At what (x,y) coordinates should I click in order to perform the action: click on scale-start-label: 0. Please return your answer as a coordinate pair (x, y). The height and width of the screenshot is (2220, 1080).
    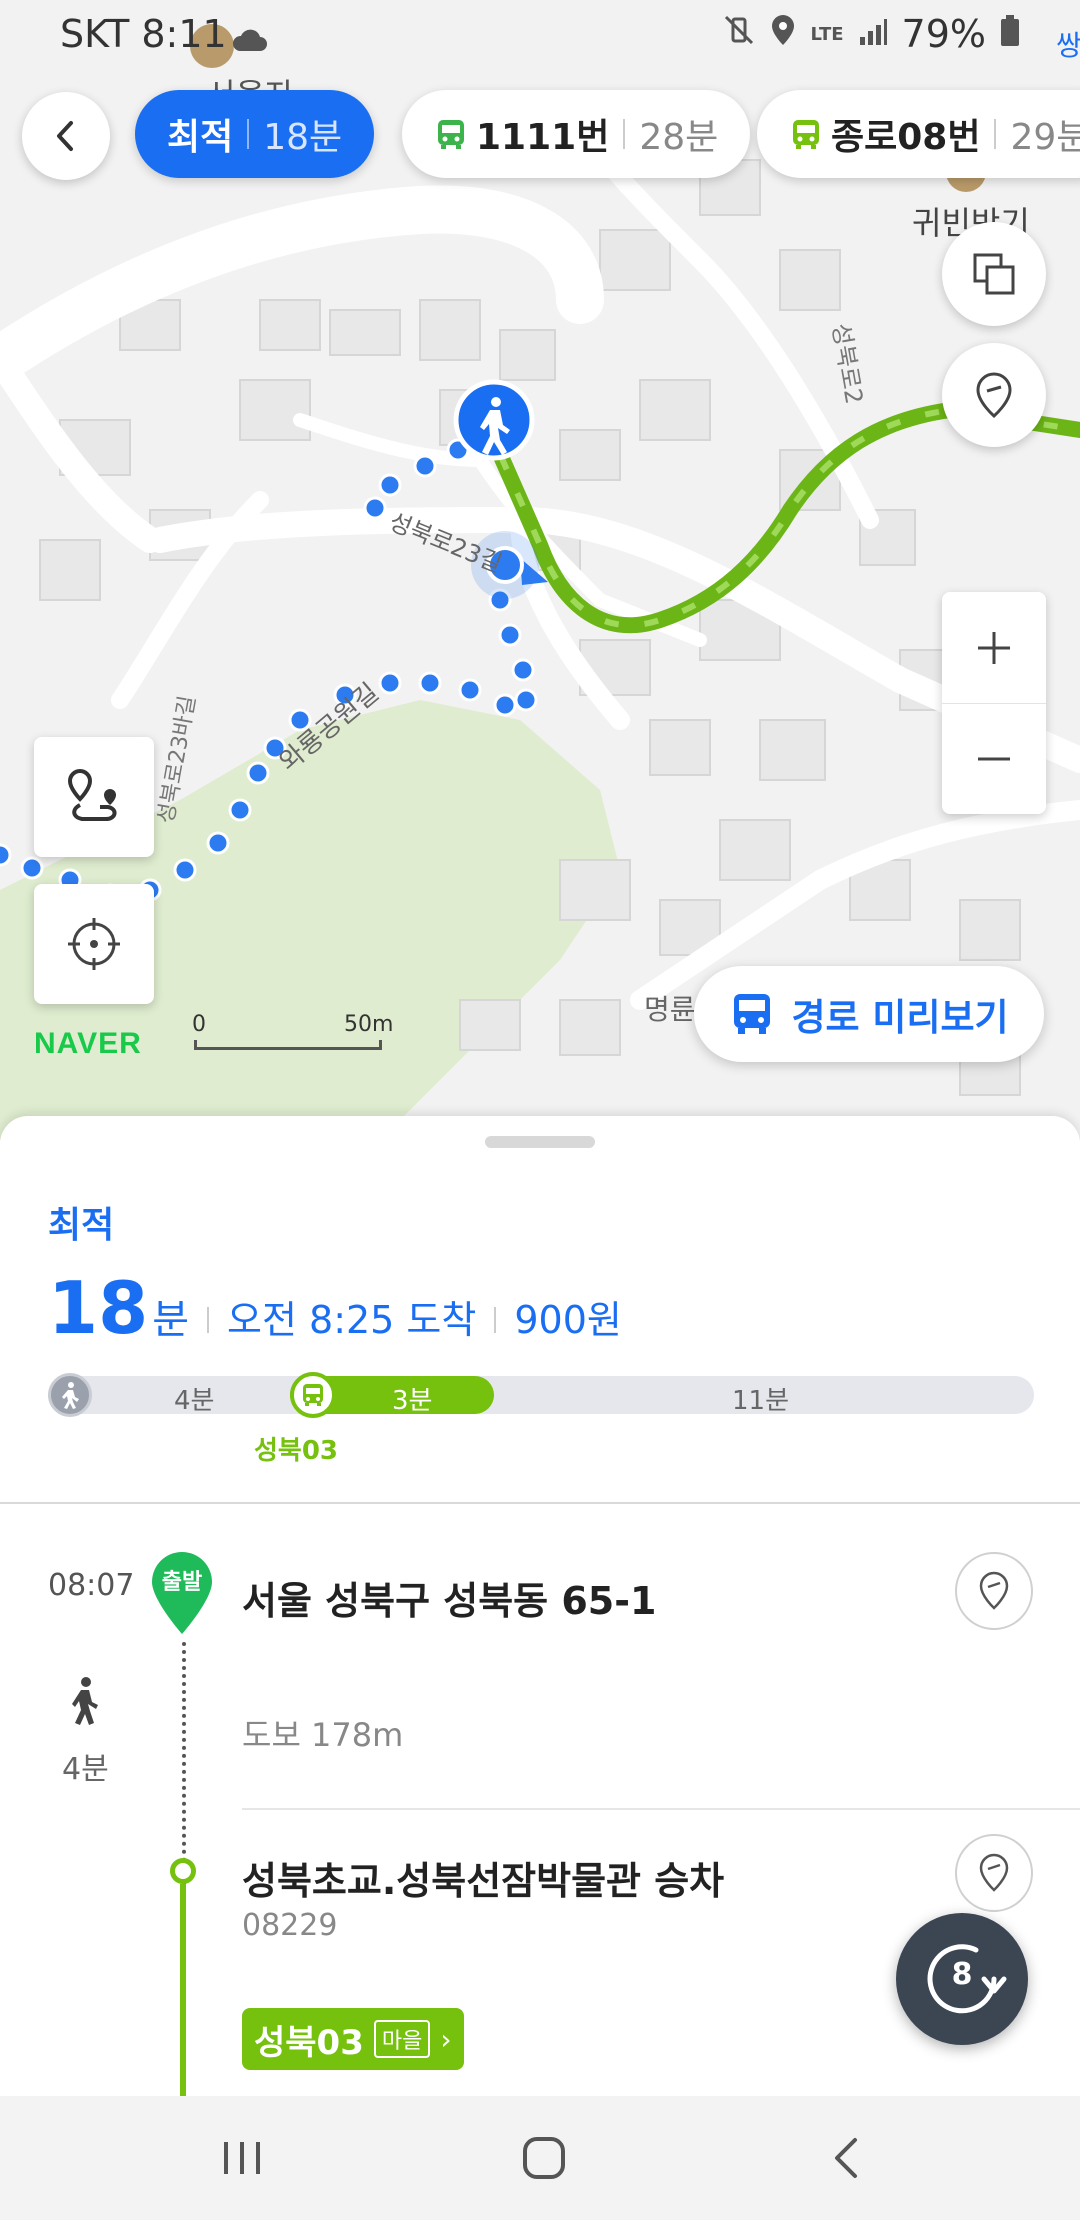
    Looking at the image, I should click on (199, 1024).